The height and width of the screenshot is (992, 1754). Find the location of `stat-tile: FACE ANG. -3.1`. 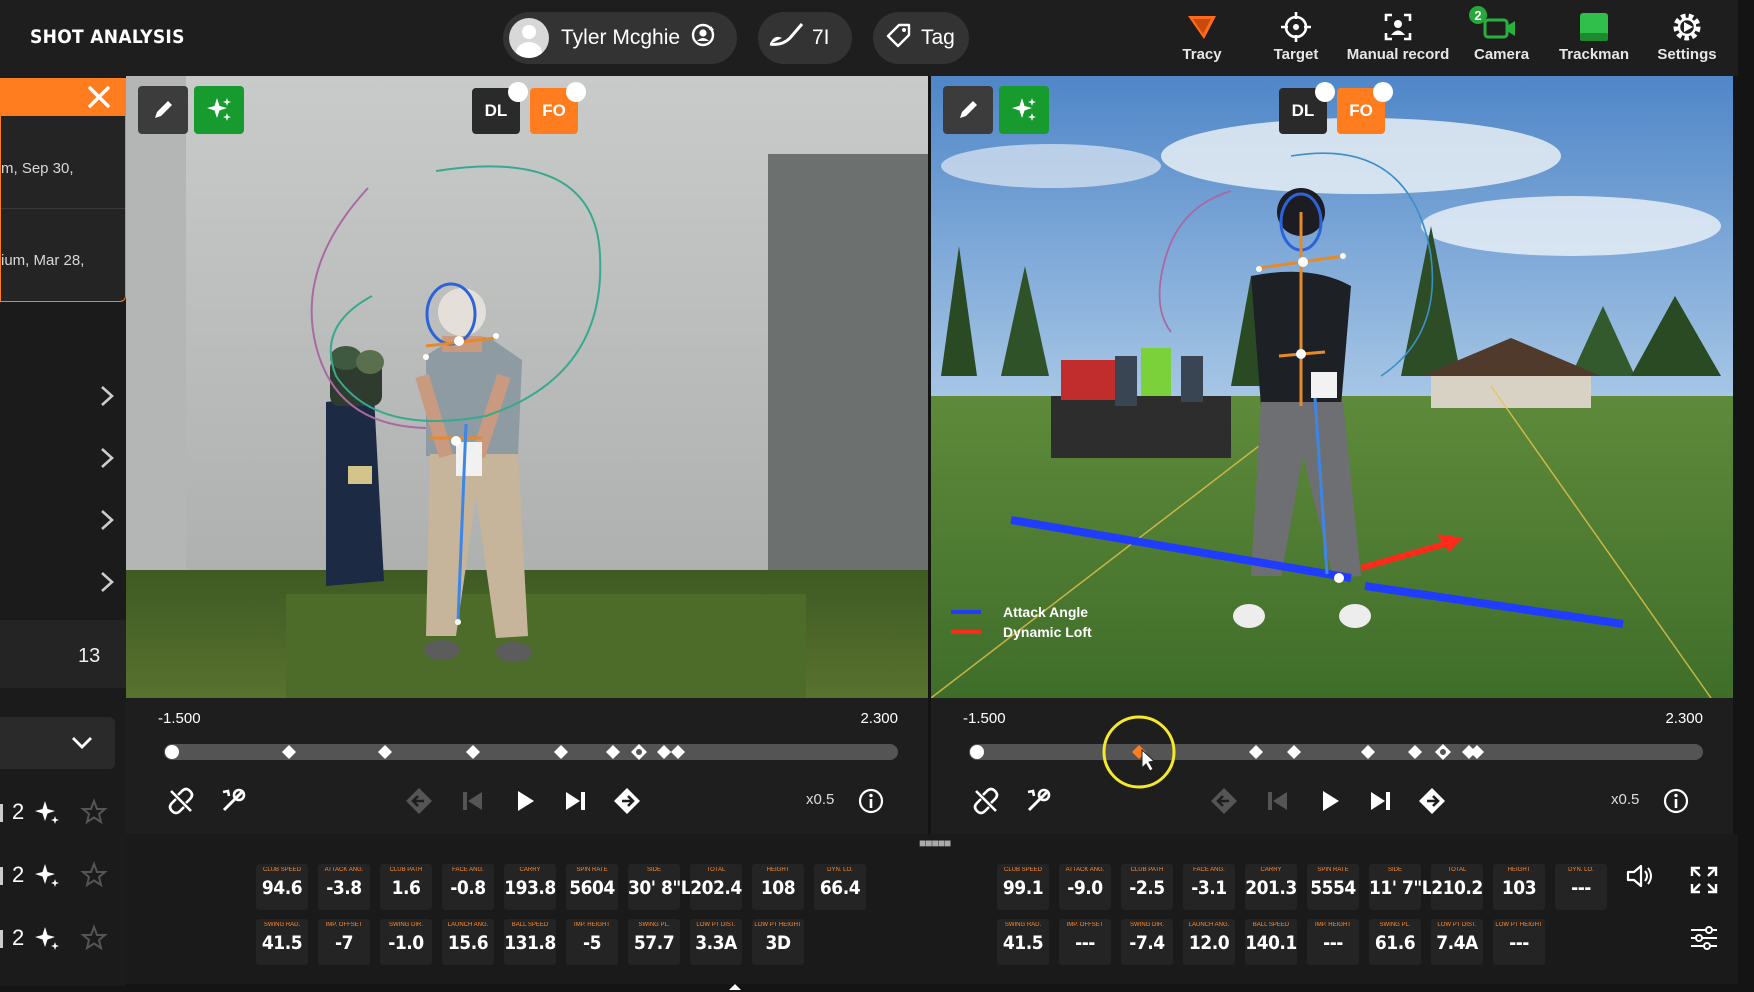

stat-tile: FACE ANG. -3.1 is located at coordinates (1209, 887).